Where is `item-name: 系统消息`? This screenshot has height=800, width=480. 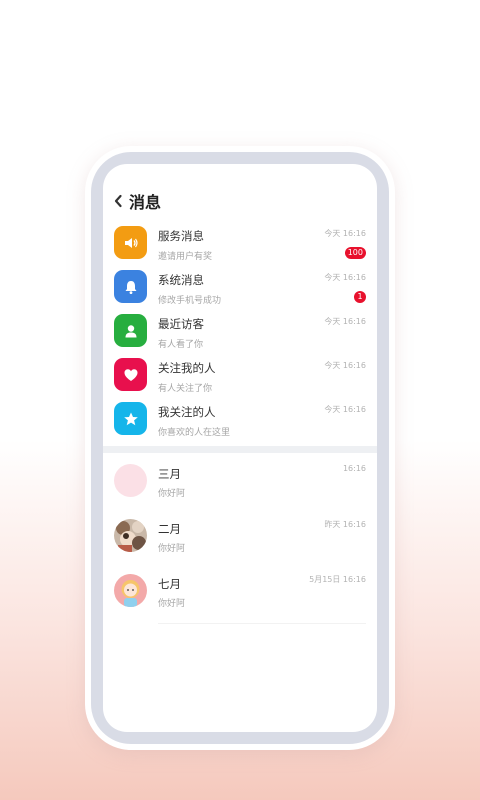
item-name: 系统消息 is located at coordinates (181, 280).